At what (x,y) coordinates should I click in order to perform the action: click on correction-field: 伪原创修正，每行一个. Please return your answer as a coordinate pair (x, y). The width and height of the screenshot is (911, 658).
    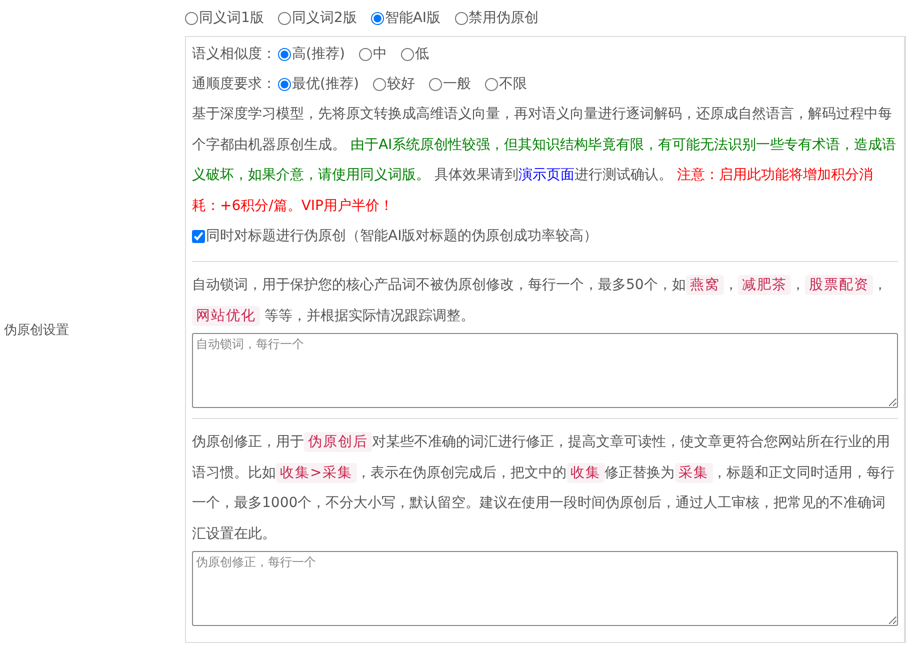
    Looking at the image, I should click on (545, 588).